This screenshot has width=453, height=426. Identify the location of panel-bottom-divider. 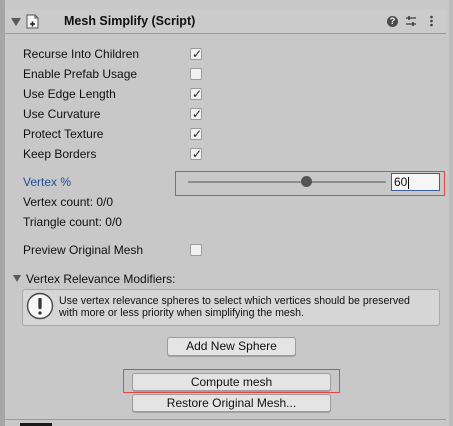
(225, 419).